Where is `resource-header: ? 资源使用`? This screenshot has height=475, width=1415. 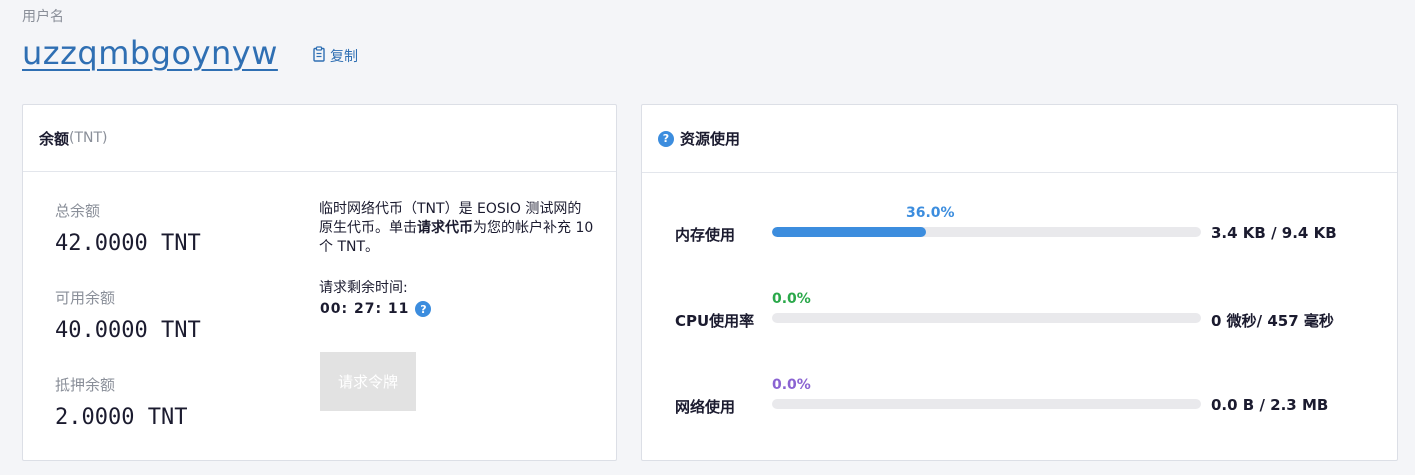 resource-header: ? 资源使用 is located at coordinates (1019, 139).